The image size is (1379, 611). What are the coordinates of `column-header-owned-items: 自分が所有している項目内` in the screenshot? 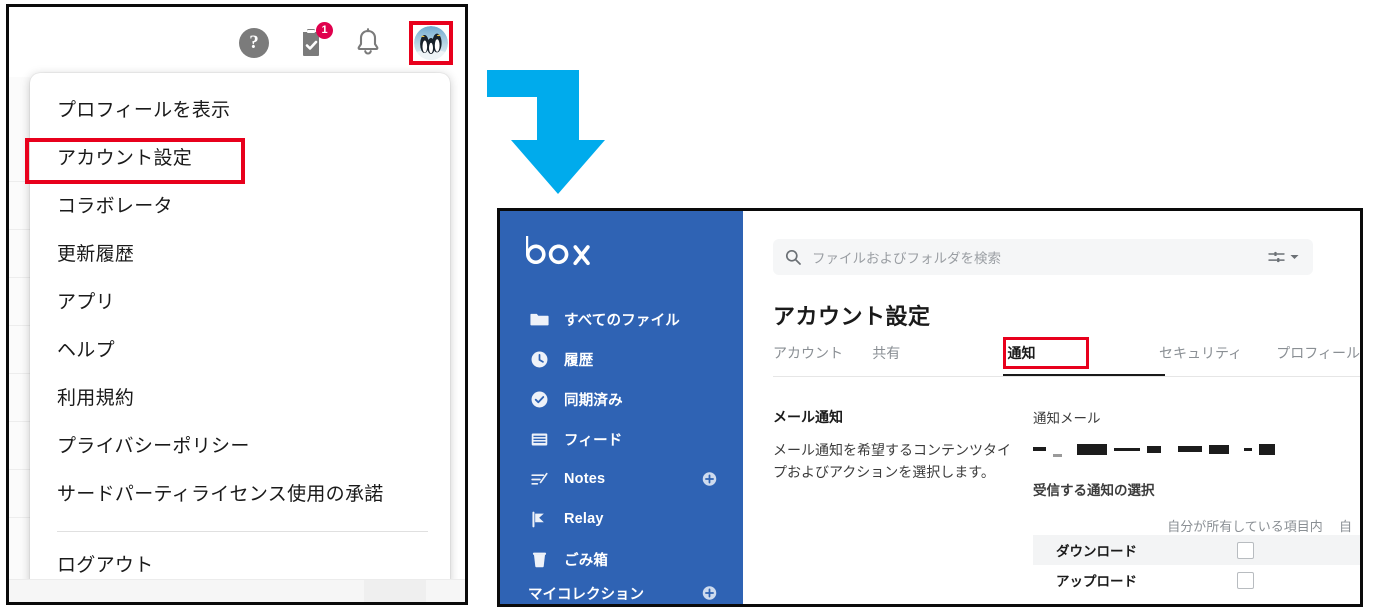 It's located at (1245, 526).